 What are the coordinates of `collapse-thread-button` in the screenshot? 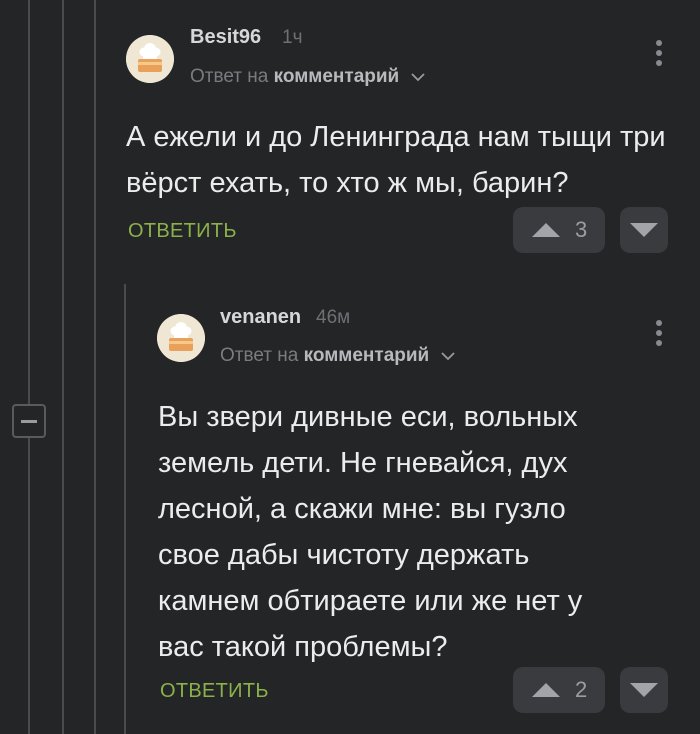 It's located at (29, 421).